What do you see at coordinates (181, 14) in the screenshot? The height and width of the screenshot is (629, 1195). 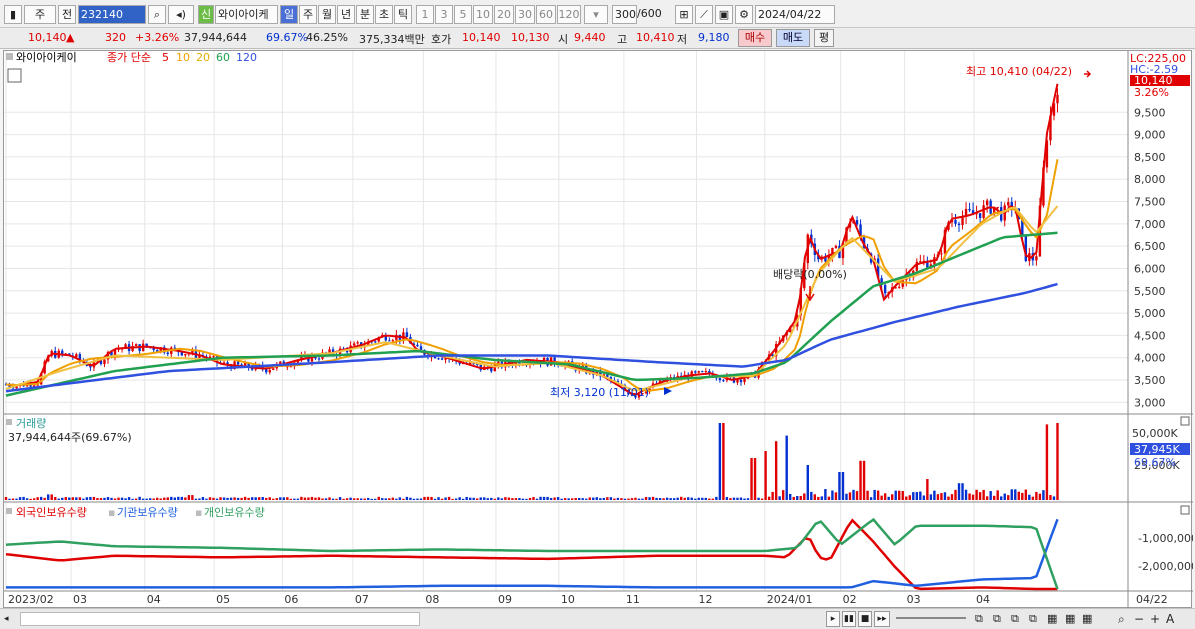 I see `sound-icon: ◂)` at bounding box center [181, 14].